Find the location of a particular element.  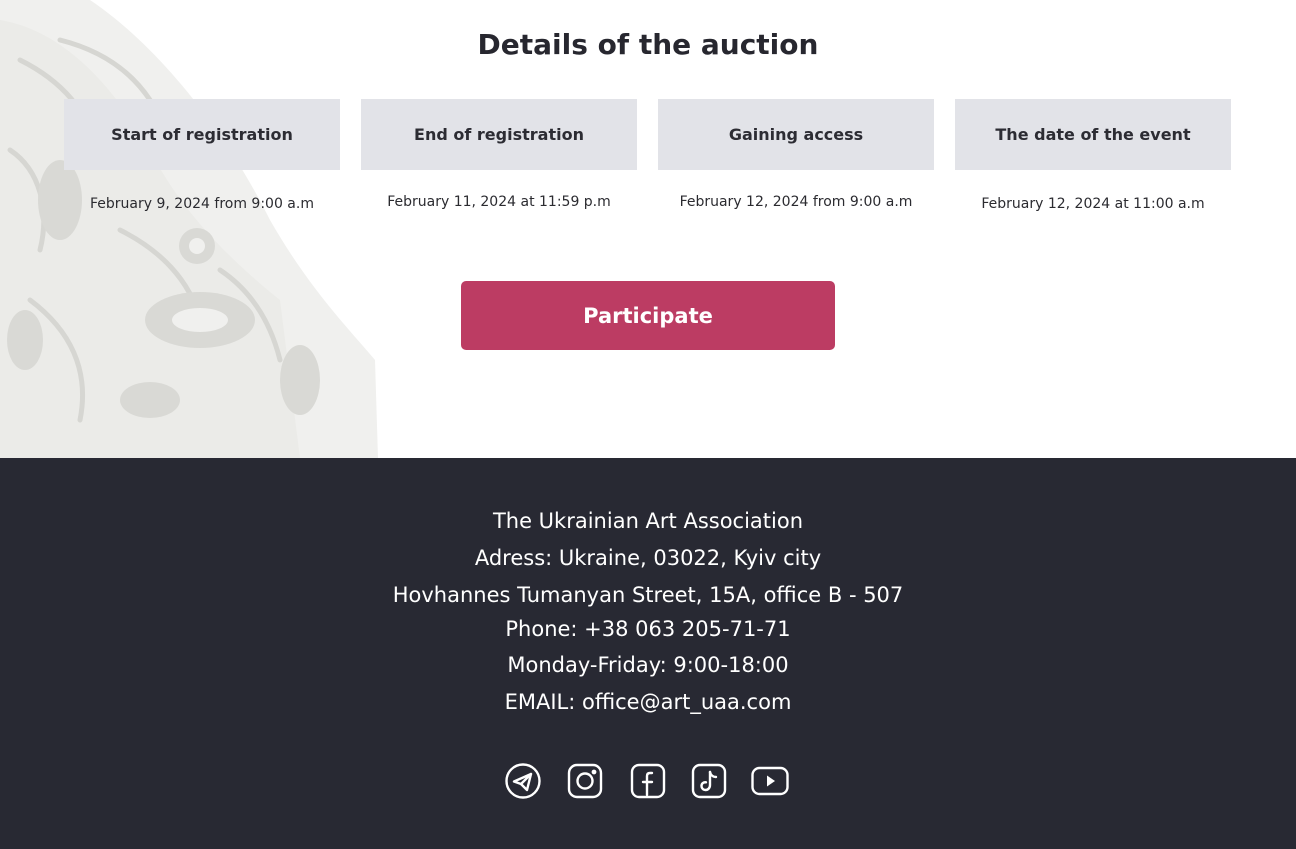

footer-organization-name: The Ukrainian Art Association is located at coordinates (648, 521).